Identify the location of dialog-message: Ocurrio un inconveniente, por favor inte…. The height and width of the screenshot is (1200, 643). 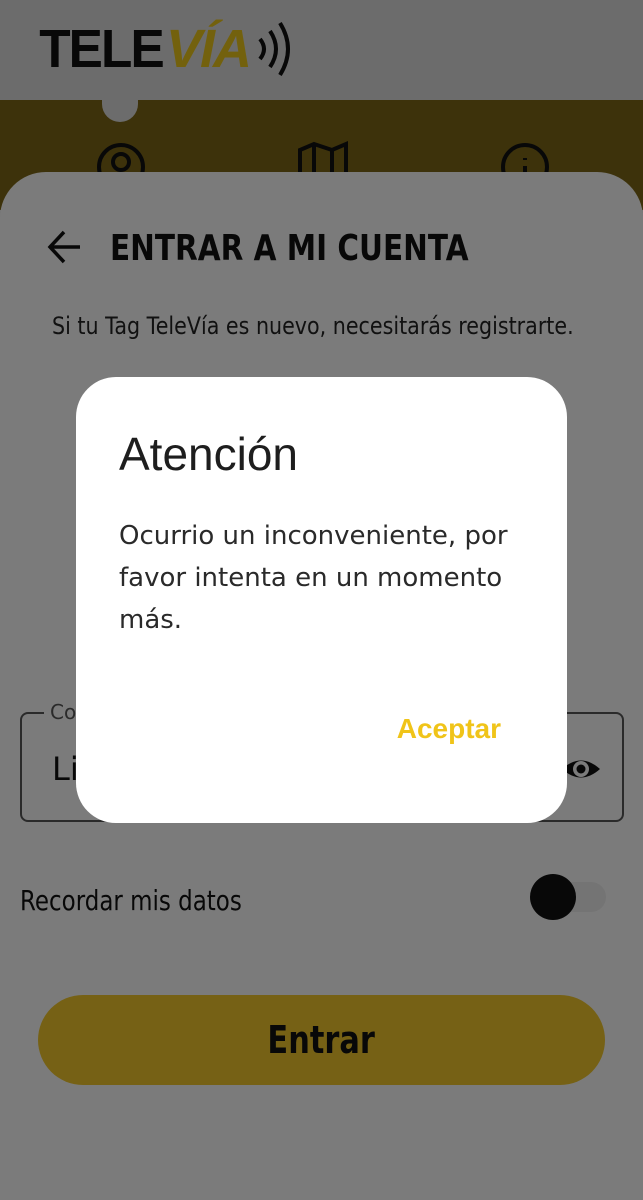
(313, 578).